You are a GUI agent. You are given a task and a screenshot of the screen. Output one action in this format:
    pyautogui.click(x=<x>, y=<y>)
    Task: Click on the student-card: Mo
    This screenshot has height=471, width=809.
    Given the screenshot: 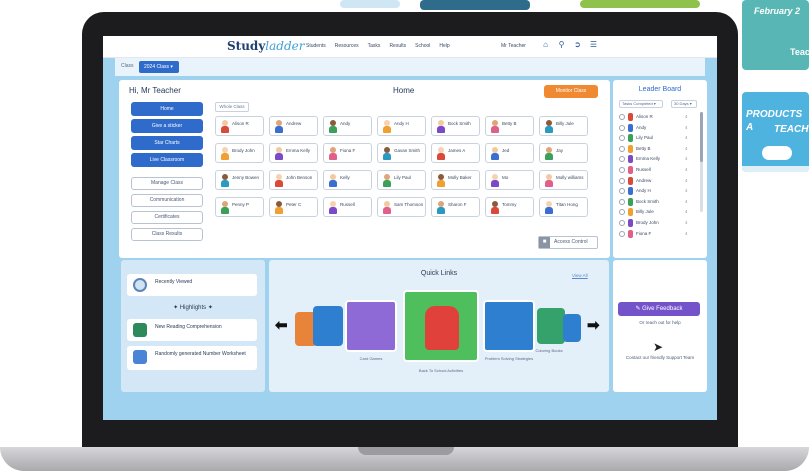 What is the action you would take?
    pyautogui.click(x=509, y=180)
    